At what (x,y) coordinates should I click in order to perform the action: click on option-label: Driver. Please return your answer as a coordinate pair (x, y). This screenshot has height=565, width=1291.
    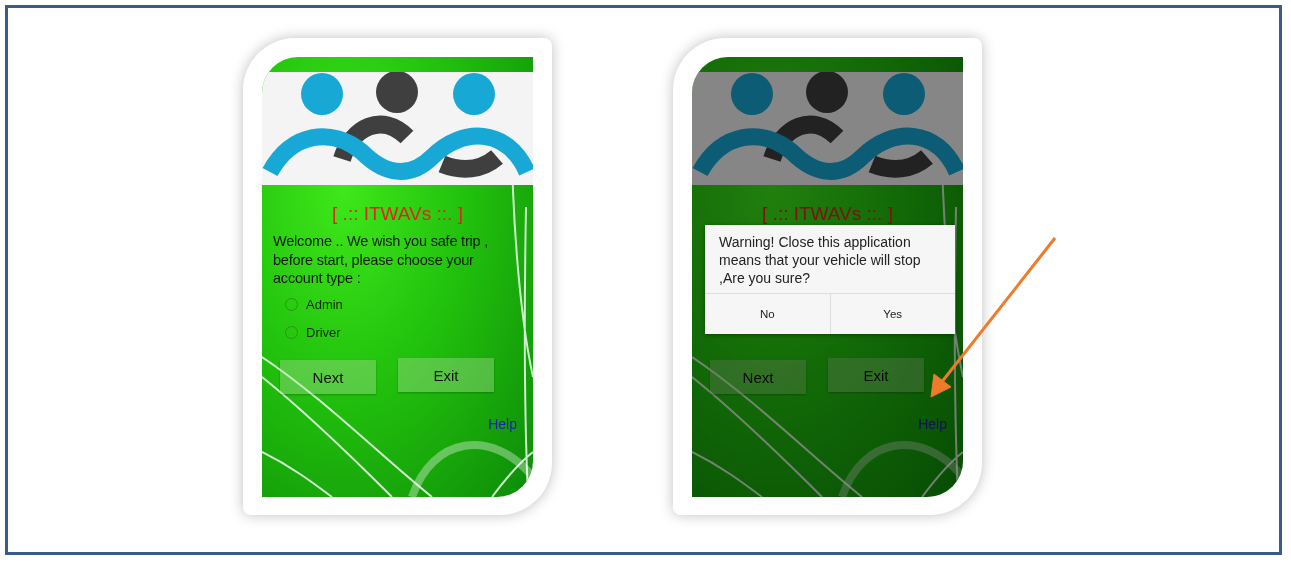
    Looking at the image, I should click on (323, 332).